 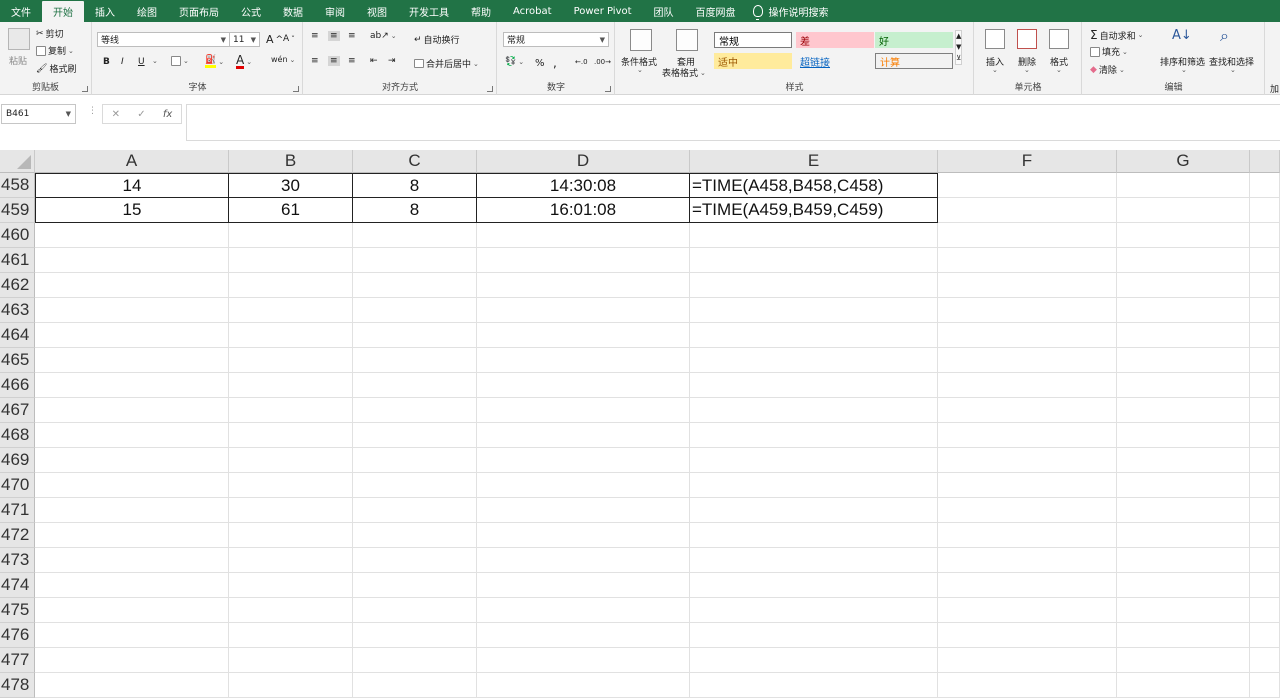 What do you see at coordinates (291, 161) in the screenshot?
I see `column-header-B: B` at bounding box center [291, 161].